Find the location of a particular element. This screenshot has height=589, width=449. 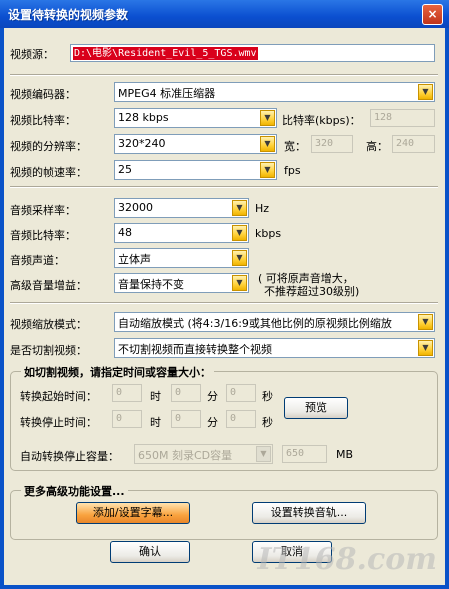

cut-video-select: 不切割视频而直接转换整个视频 ▼ is located at coordinates (274, 348).